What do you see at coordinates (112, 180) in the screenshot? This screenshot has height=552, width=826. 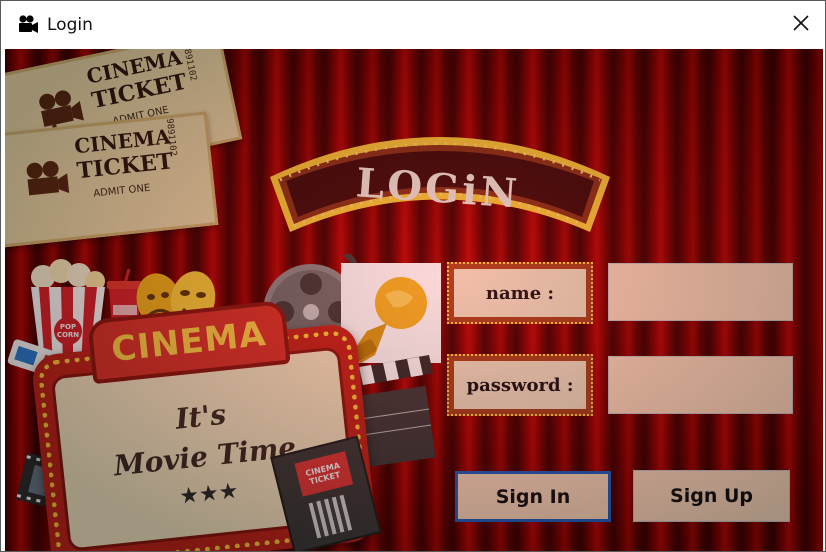 I see `cinema-ticket-image: CINEMA TICKET ADMIT ONE 9891102` at bounding box center [112, 180].